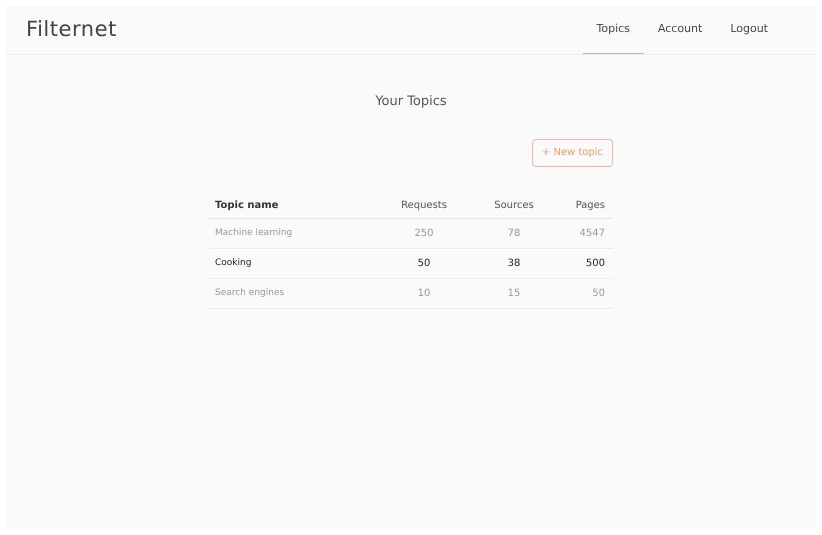 This screenshot has height=535, width=822. Describe the element at coordinates (424, 233) in the screenshot. I see `table-cell: 250` at that location.